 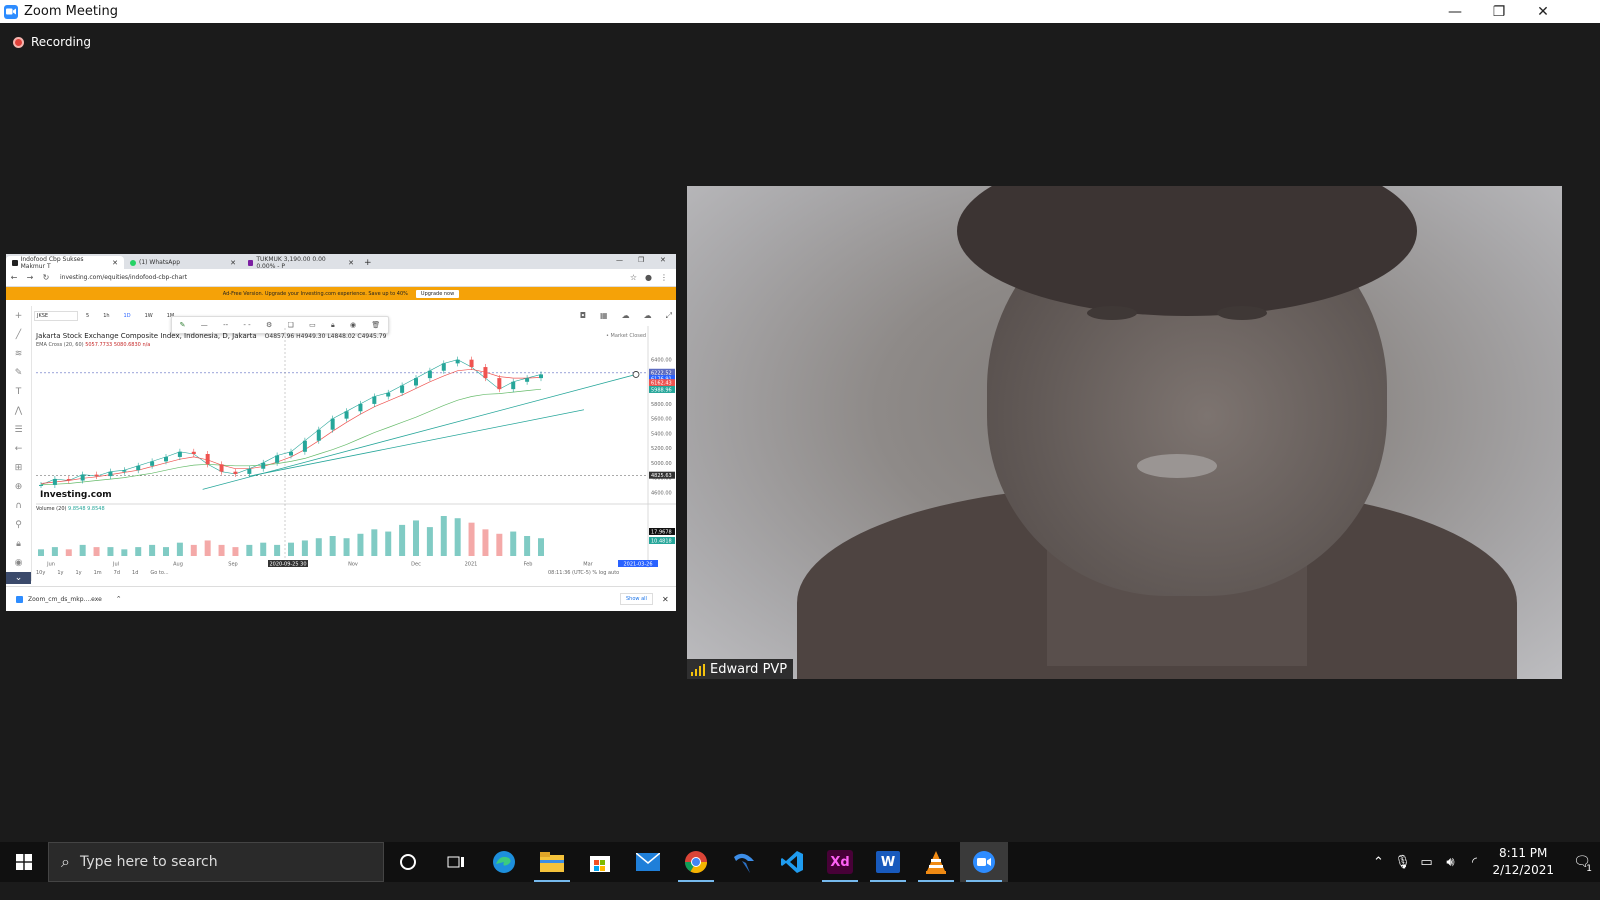 What do you see at coordinates (98, 573) in the screenshot?
I see `range-1m: 1m` at bounding box center [98, 573].